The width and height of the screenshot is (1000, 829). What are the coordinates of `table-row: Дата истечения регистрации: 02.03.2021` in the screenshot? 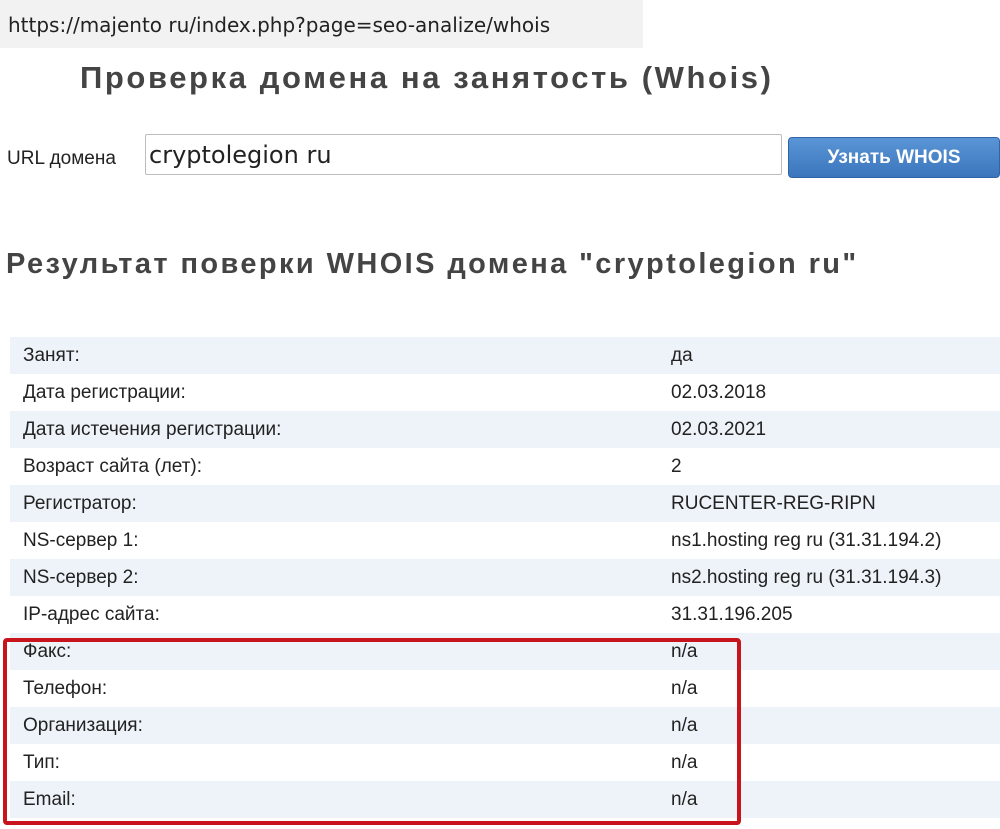 It's located at (505, 429).